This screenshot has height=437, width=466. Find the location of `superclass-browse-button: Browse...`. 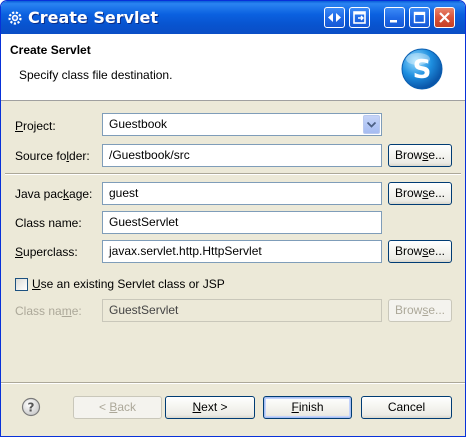

superclass-browse-button: Browse... is located at coordinates (420, 251).